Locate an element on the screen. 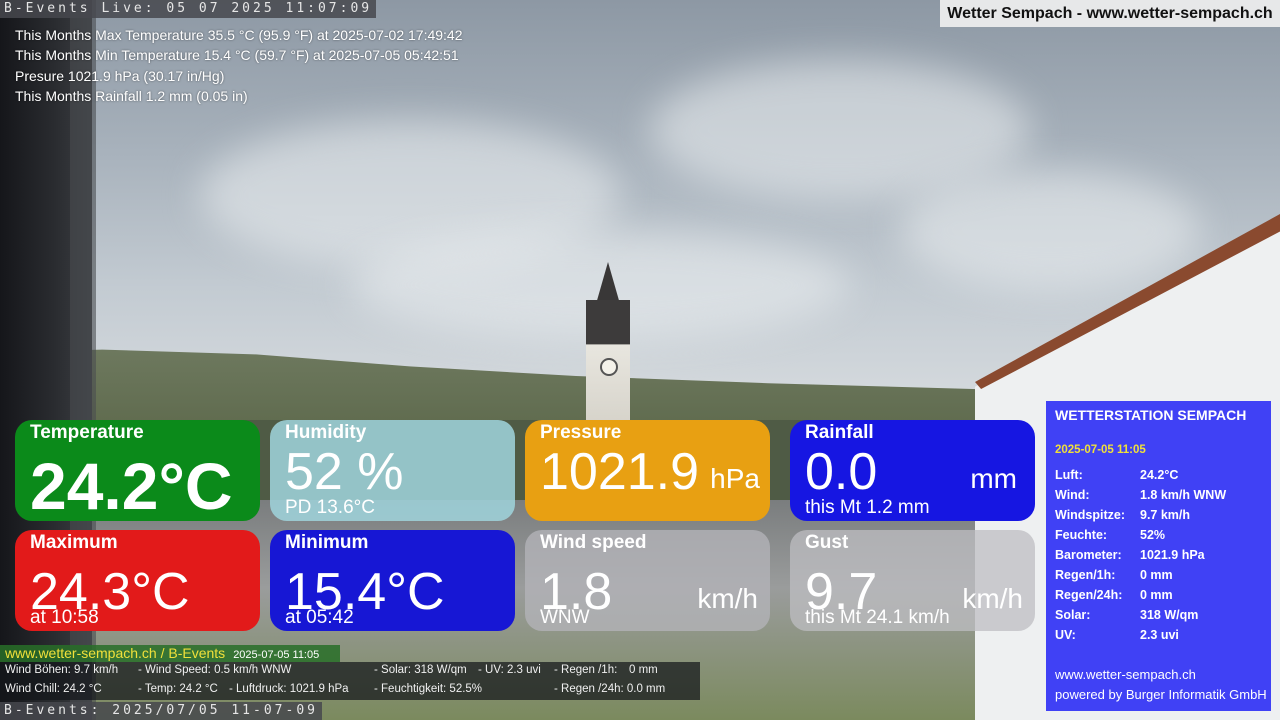  church-clock is located at coordinates (609, 367).